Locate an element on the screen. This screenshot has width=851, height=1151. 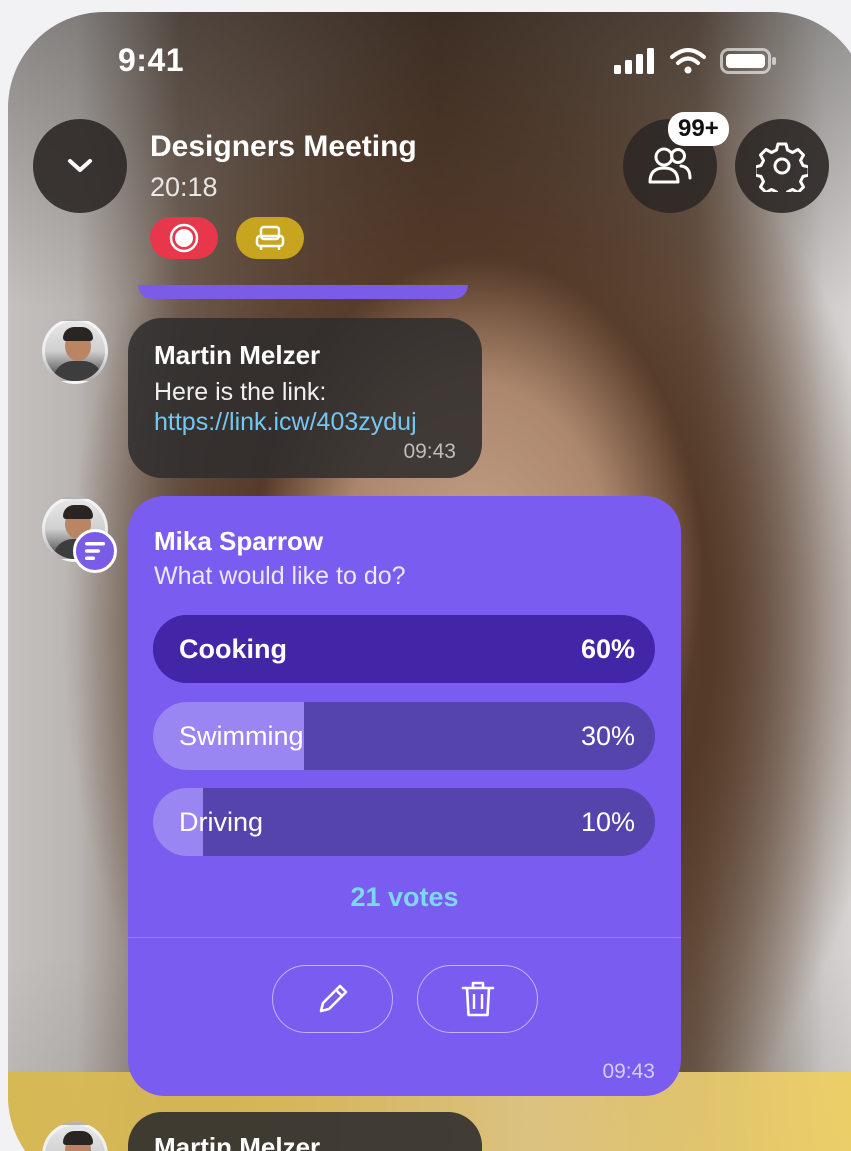
poll-option-percent: 30% is located at coordinates (607, 736).